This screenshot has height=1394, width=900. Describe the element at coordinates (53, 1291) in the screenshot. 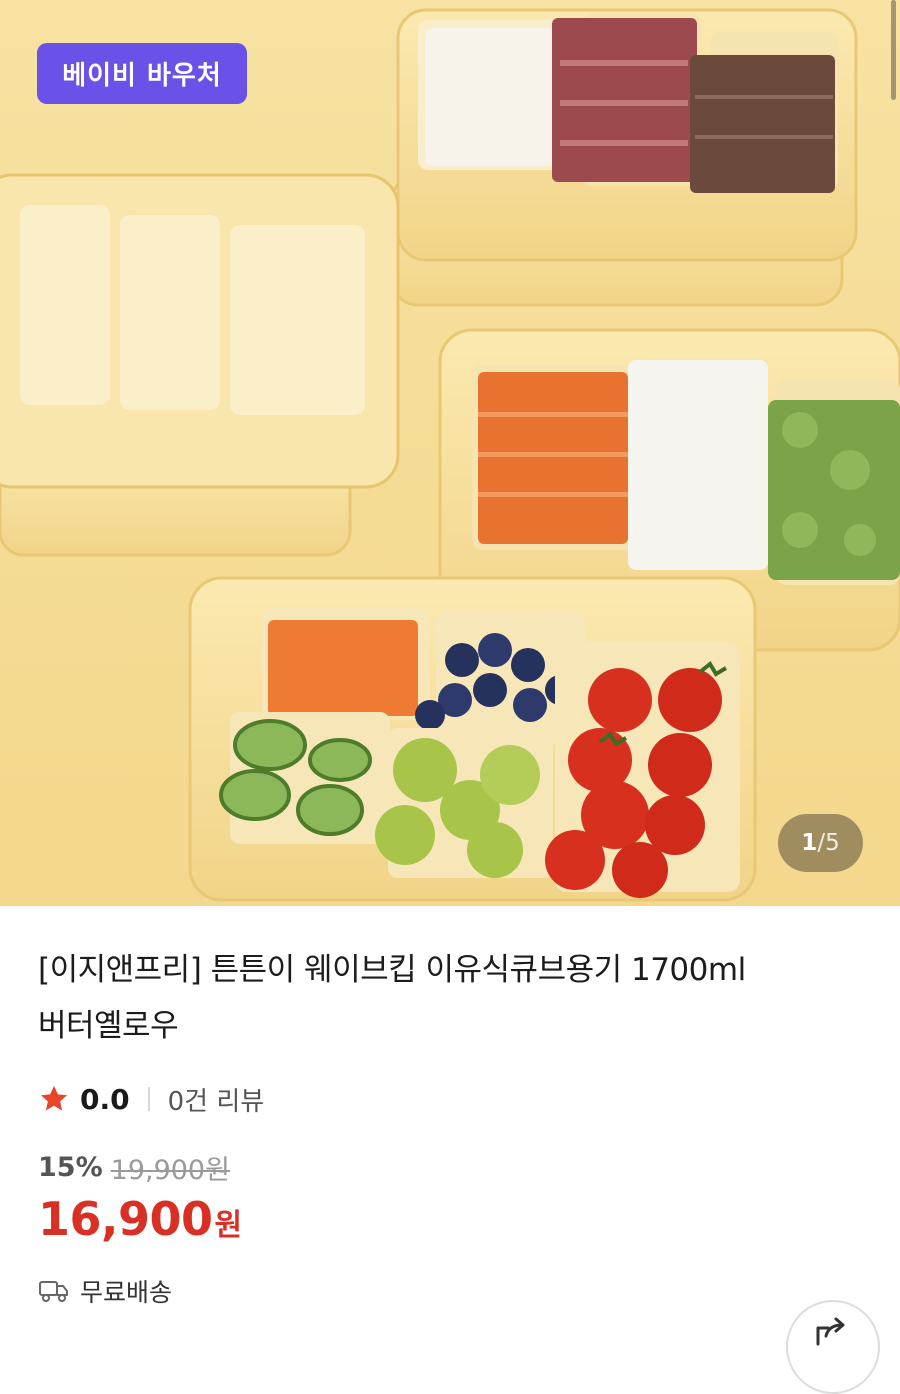

I see `truck-icon` at that location.